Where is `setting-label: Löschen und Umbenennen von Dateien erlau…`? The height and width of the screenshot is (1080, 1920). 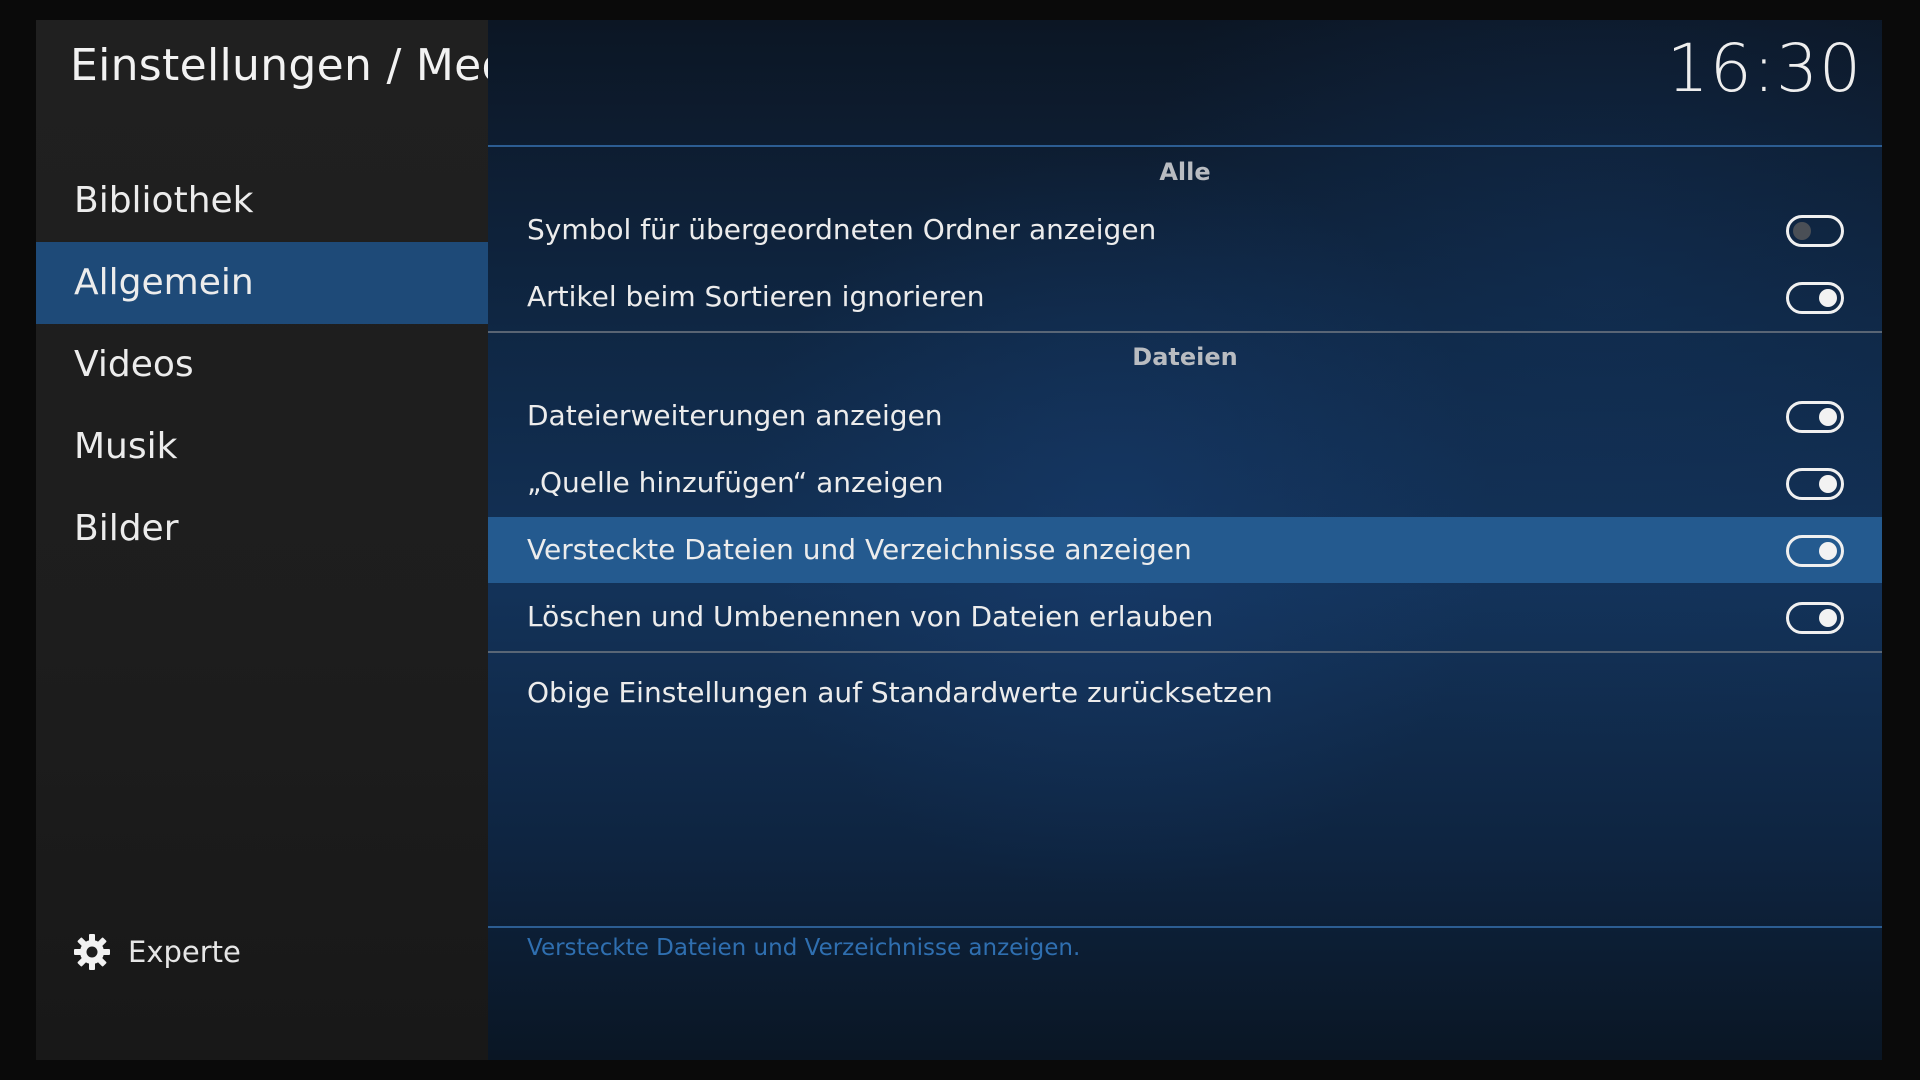 setting-label: Löschen und Umbenennen von Dateien erlau… is located at coordinates (870, 616).